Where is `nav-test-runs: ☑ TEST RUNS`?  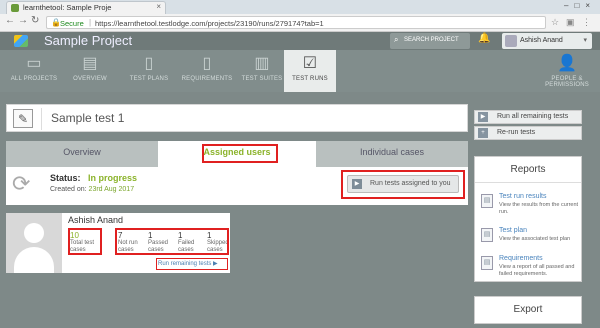 nav-test-runs: ☑ TEST RUNS is located at coordinates (310, 71).